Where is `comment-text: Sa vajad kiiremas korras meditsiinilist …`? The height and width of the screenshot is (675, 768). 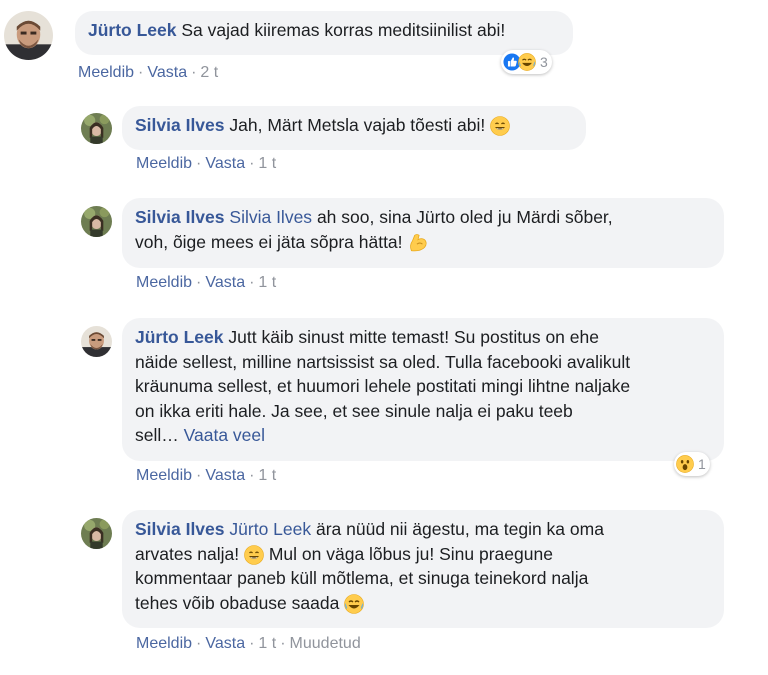 comment-text: Sa vajad kiiremas korras meditsiinilist … is located at coordinates (343, 30).